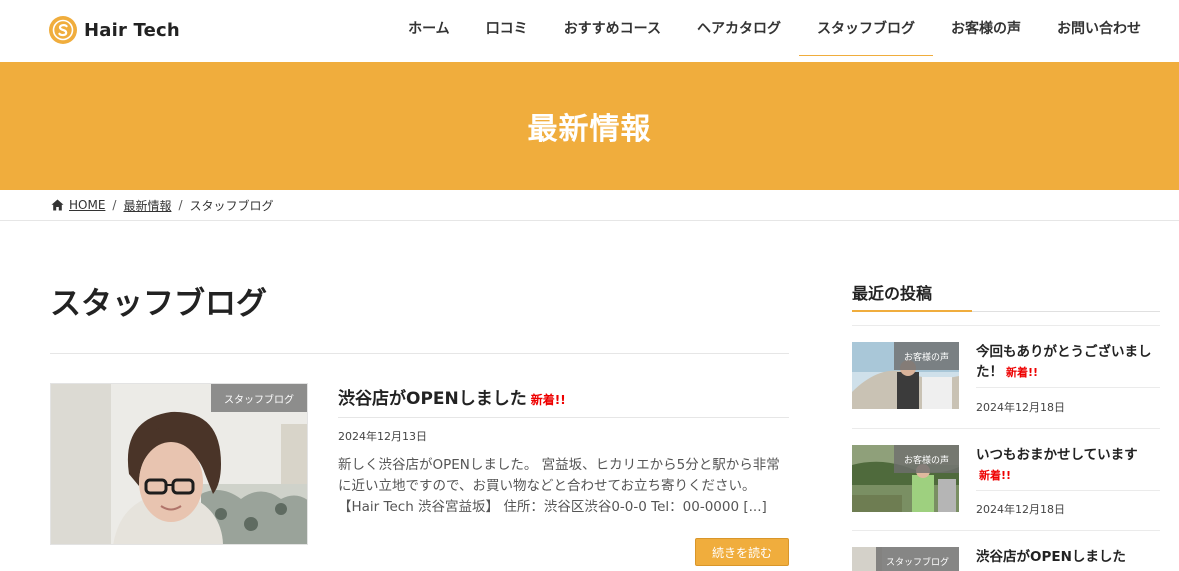  Describe the element at coordinates (1057, 455) in the screenshot. I see `sidebar-post-title-text: いつもおまかせしています` at that location.